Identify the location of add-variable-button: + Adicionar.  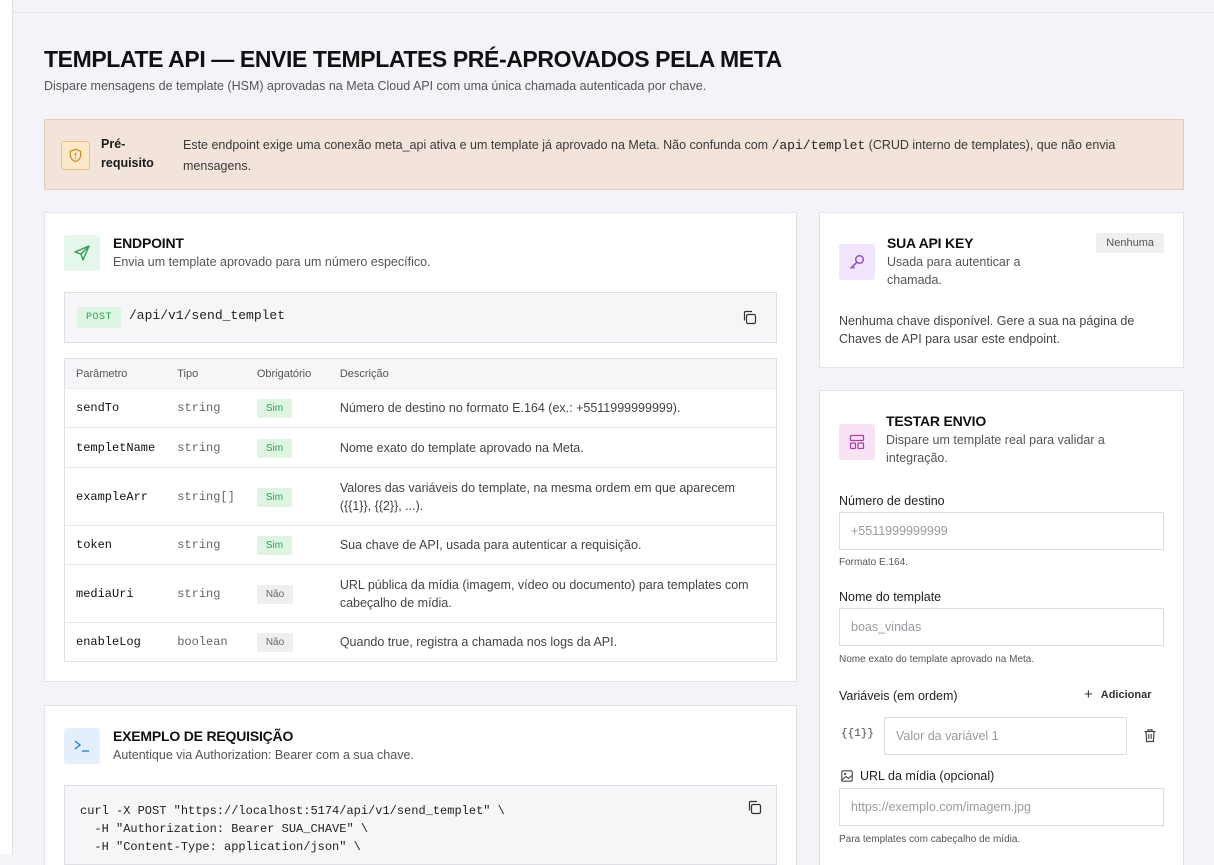
(1118, 694).